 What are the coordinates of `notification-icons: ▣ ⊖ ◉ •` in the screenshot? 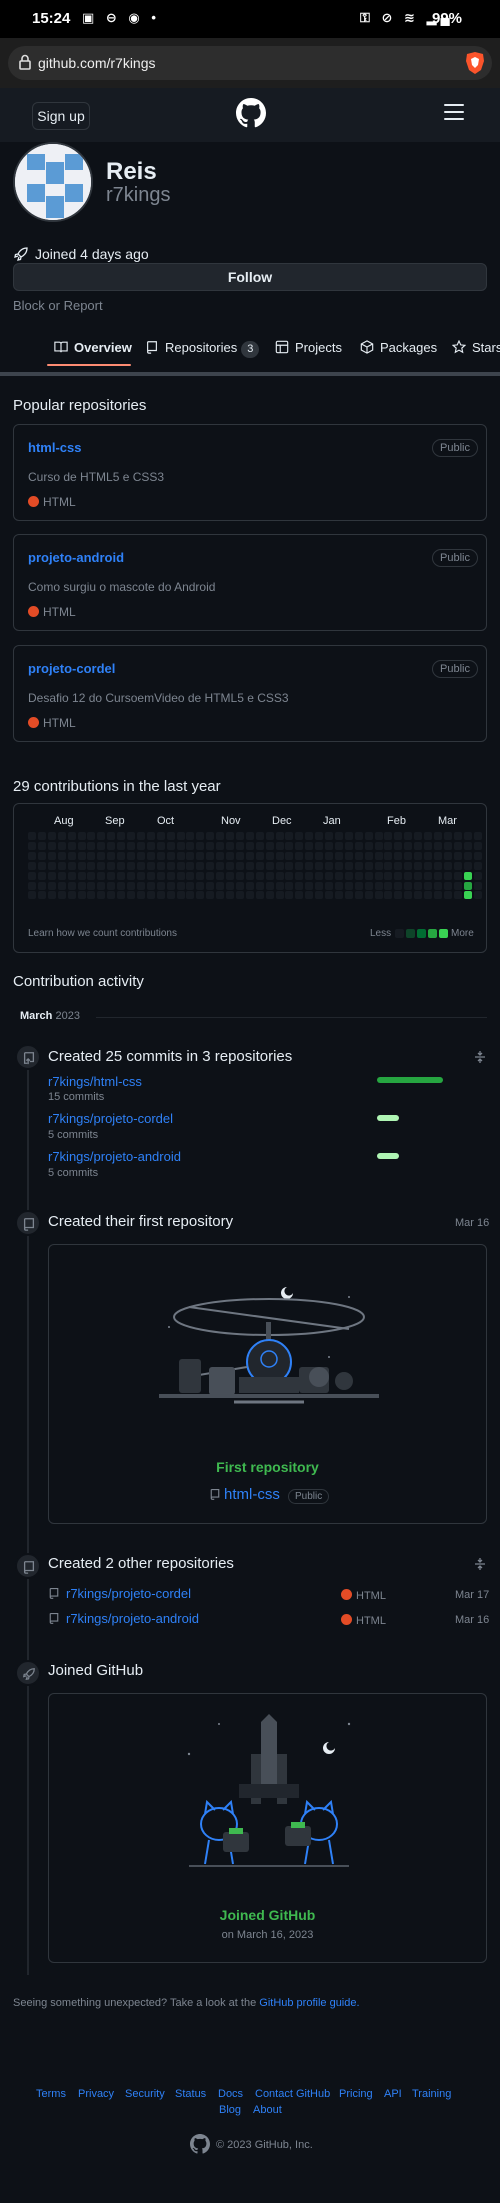 It's located at (121, 17).